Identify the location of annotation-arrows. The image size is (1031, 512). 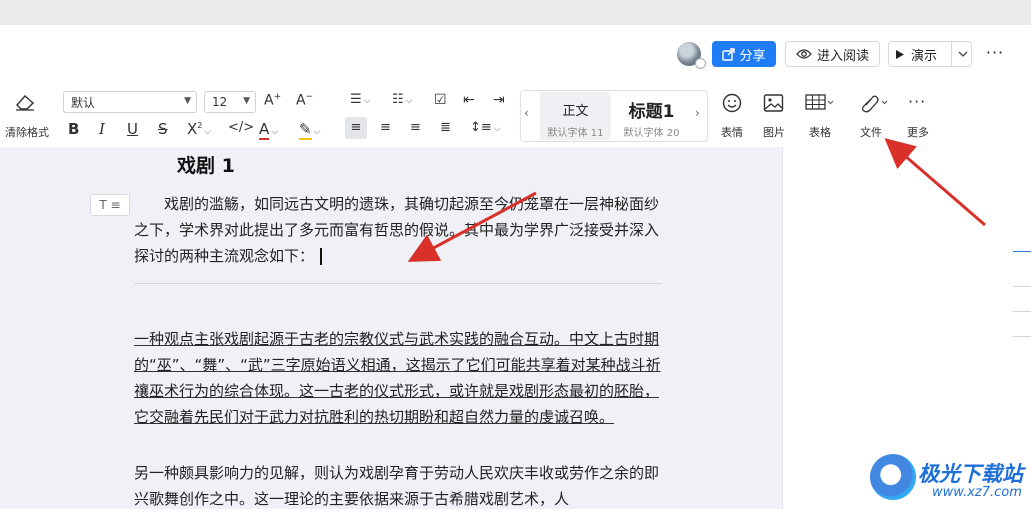
(696, 200).